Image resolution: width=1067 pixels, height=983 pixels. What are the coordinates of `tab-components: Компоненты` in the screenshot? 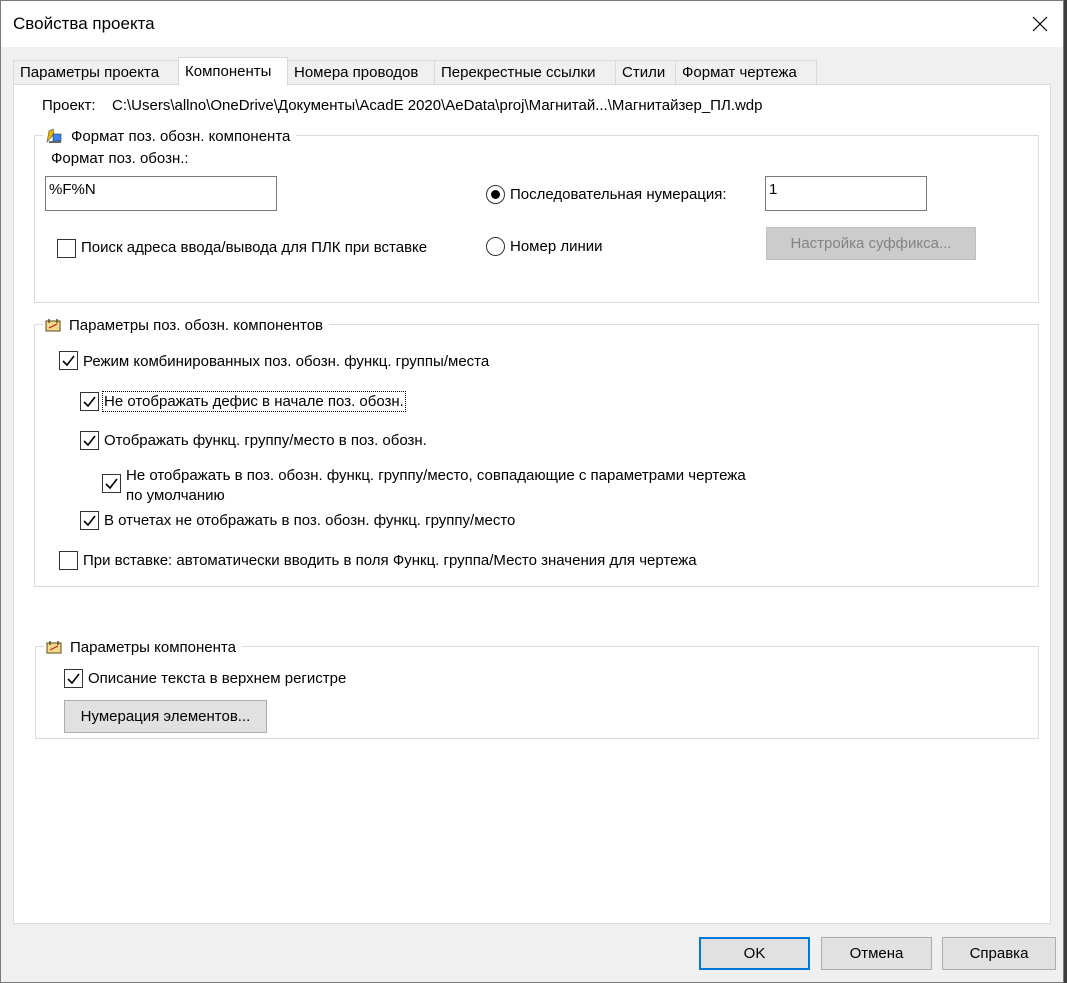 It's located at (233, 71).